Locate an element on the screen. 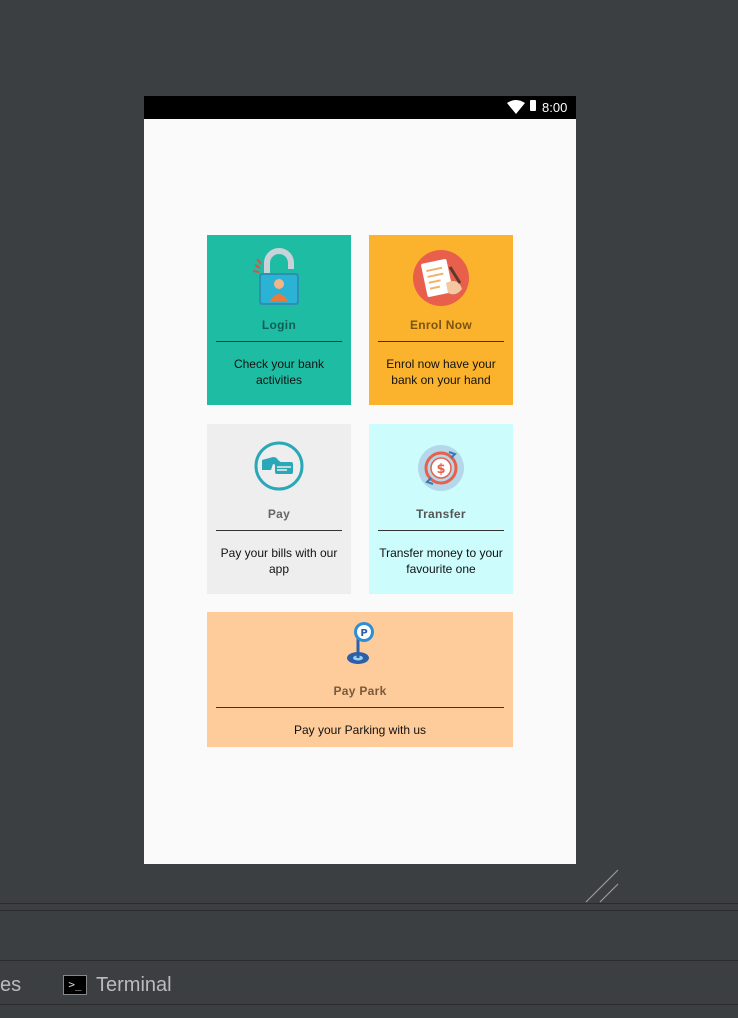  tool-tab-partial: es is located at coordinates (10, 985).